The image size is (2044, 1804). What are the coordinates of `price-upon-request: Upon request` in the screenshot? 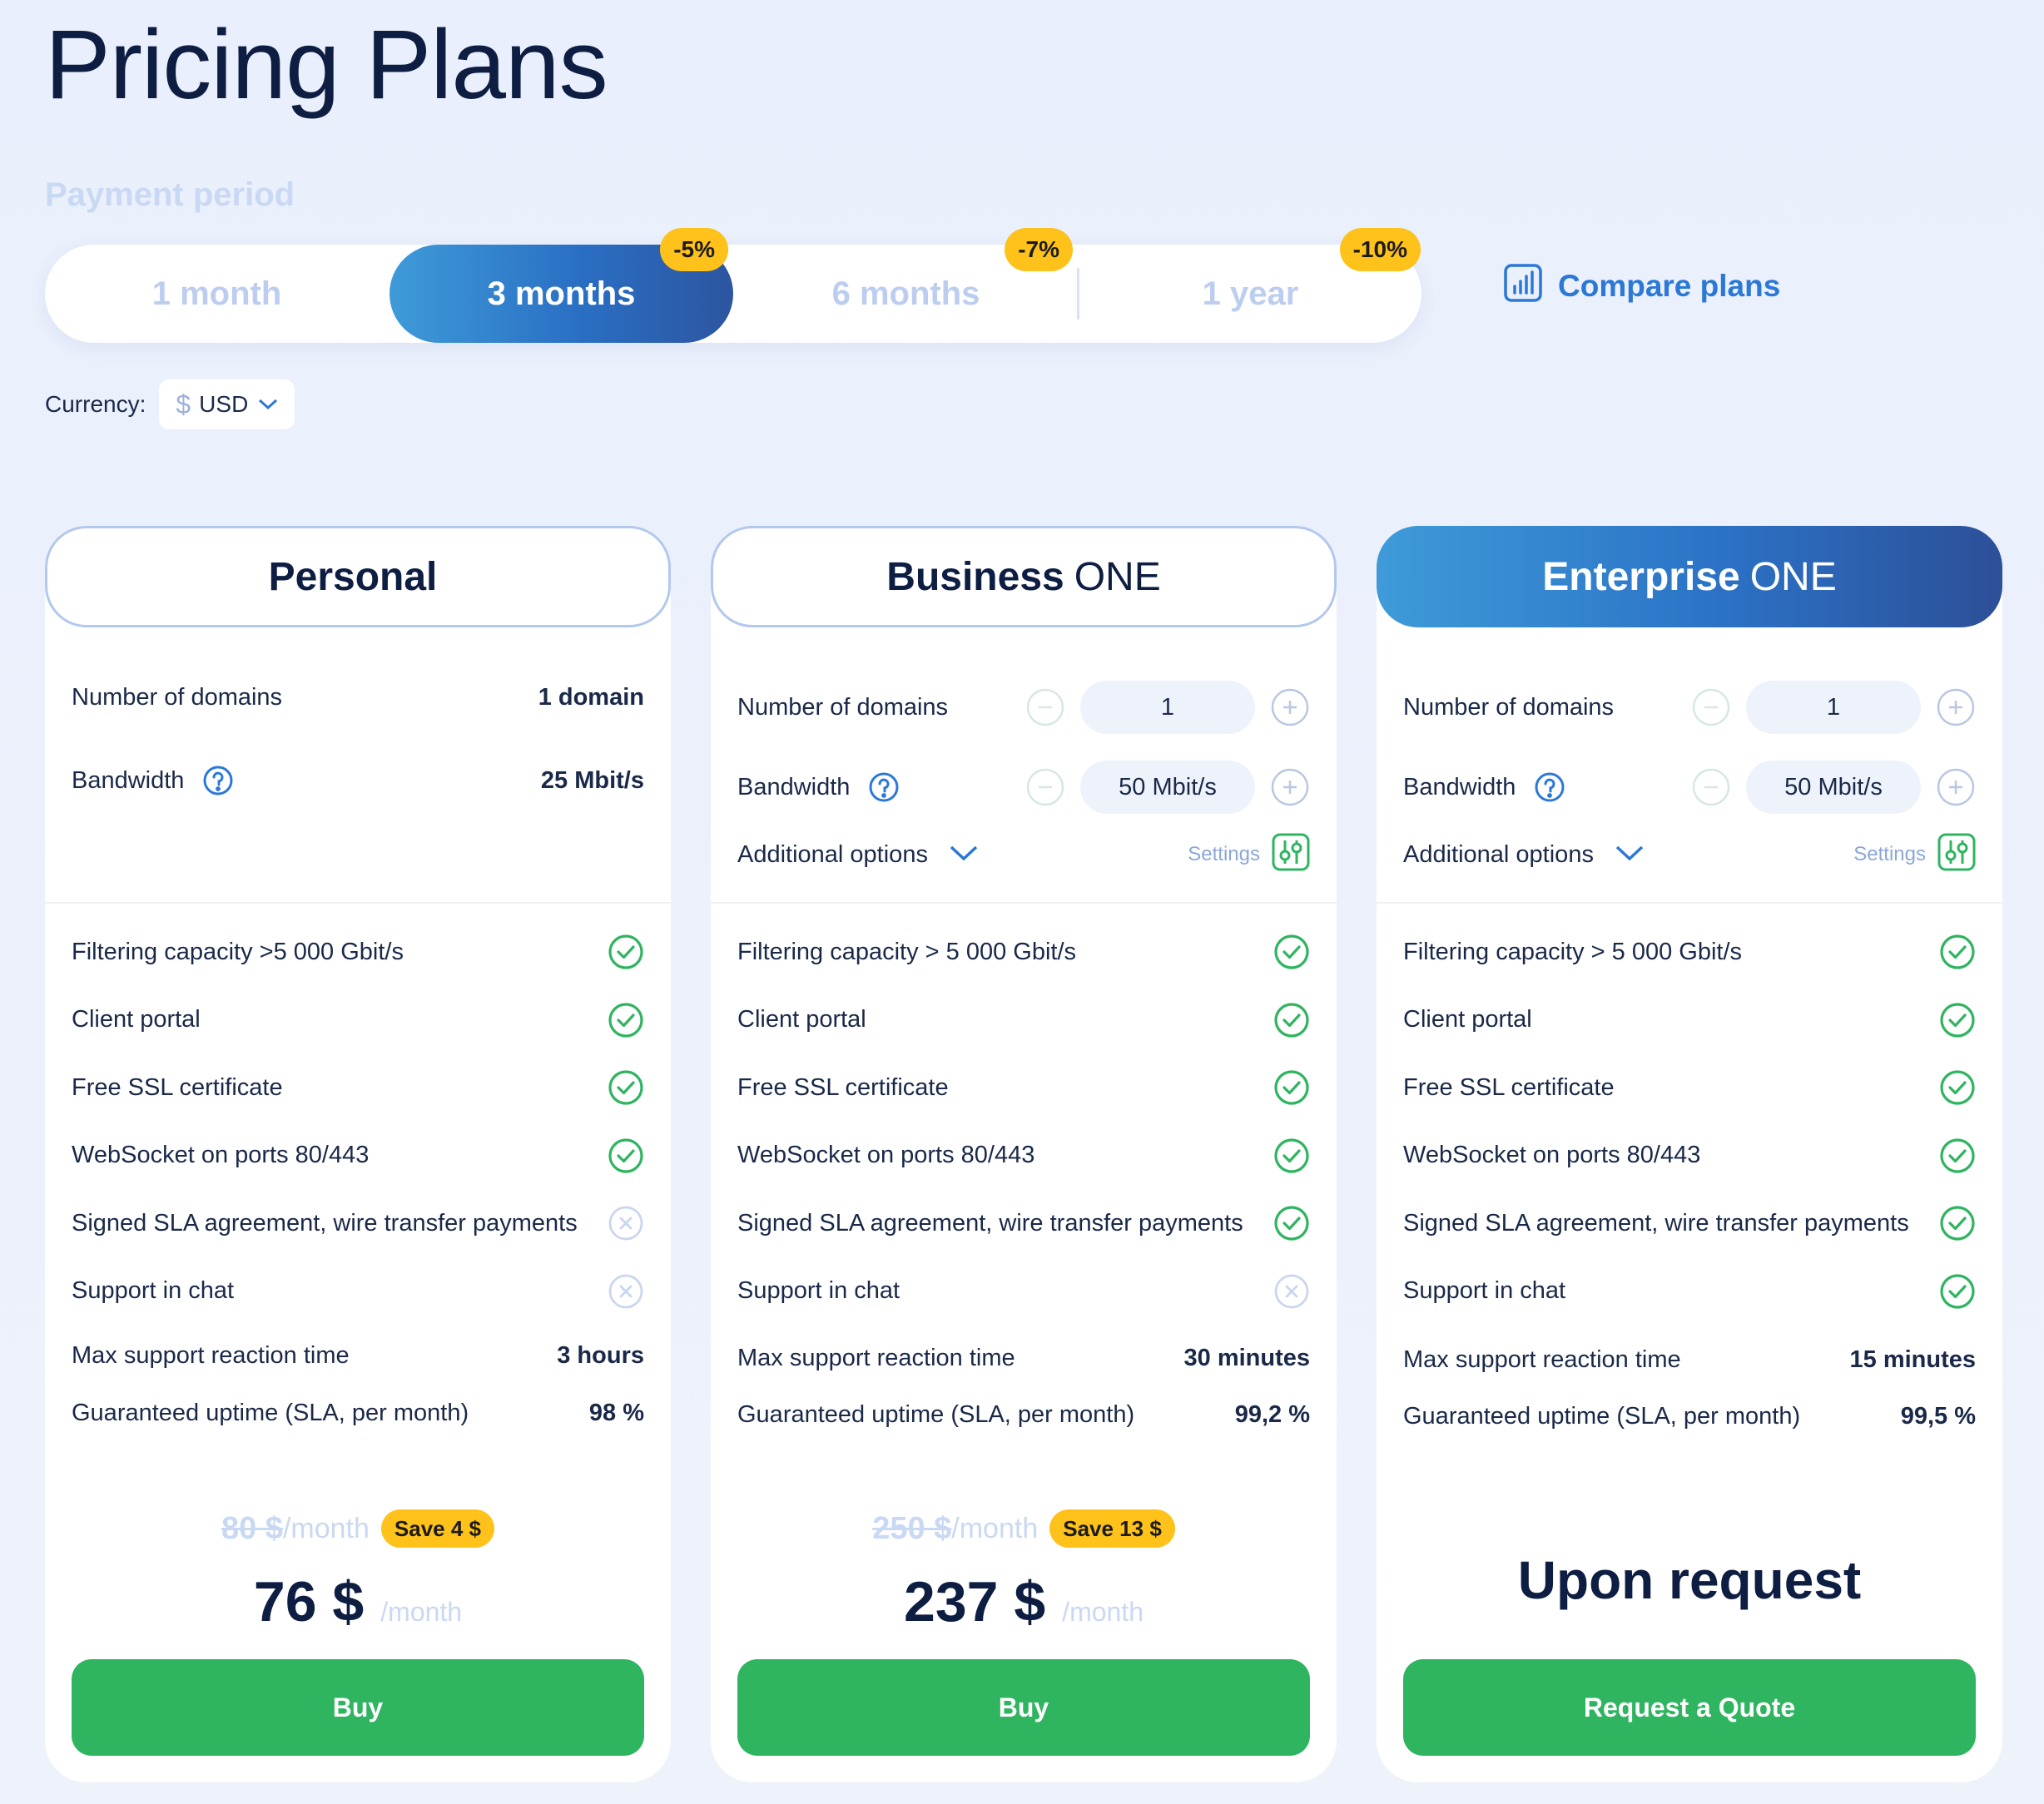 It's located at (1689, 1580).